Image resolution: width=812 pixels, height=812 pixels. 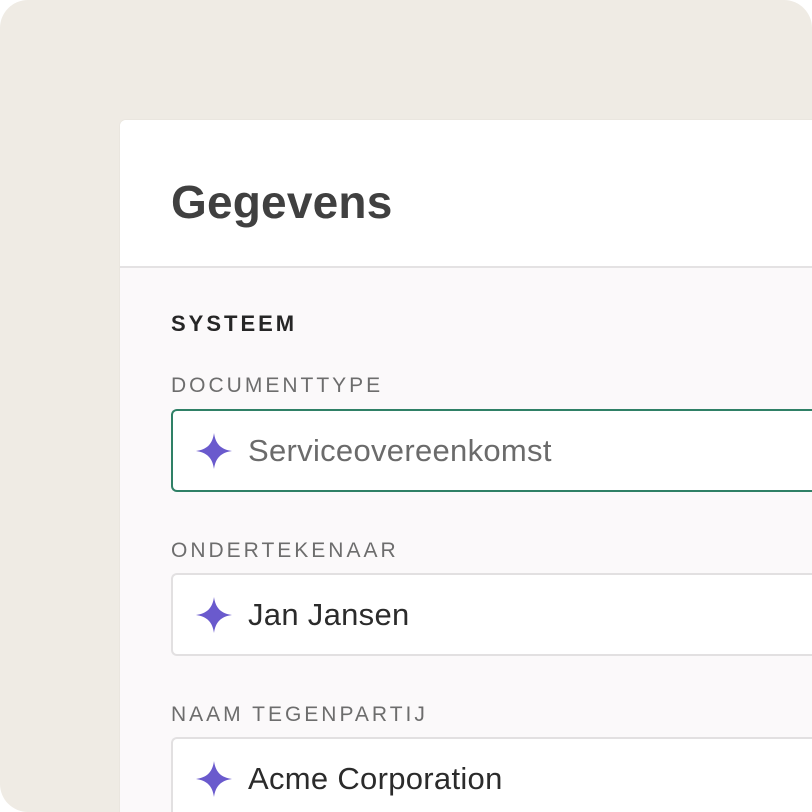 I want to click on field-label-naam-tegenpartij: NAAM TEGENPARTIJ, so click(x=299, y=714).